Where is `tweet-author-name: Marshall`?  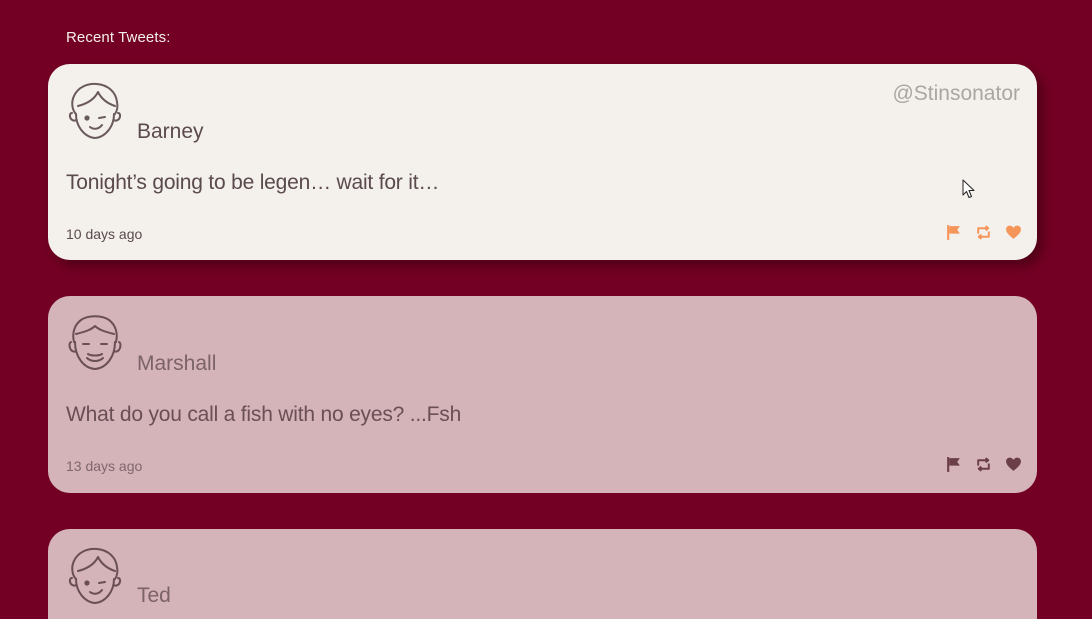 tweet-author-name: Marshall is located at coordinates (177, 363).